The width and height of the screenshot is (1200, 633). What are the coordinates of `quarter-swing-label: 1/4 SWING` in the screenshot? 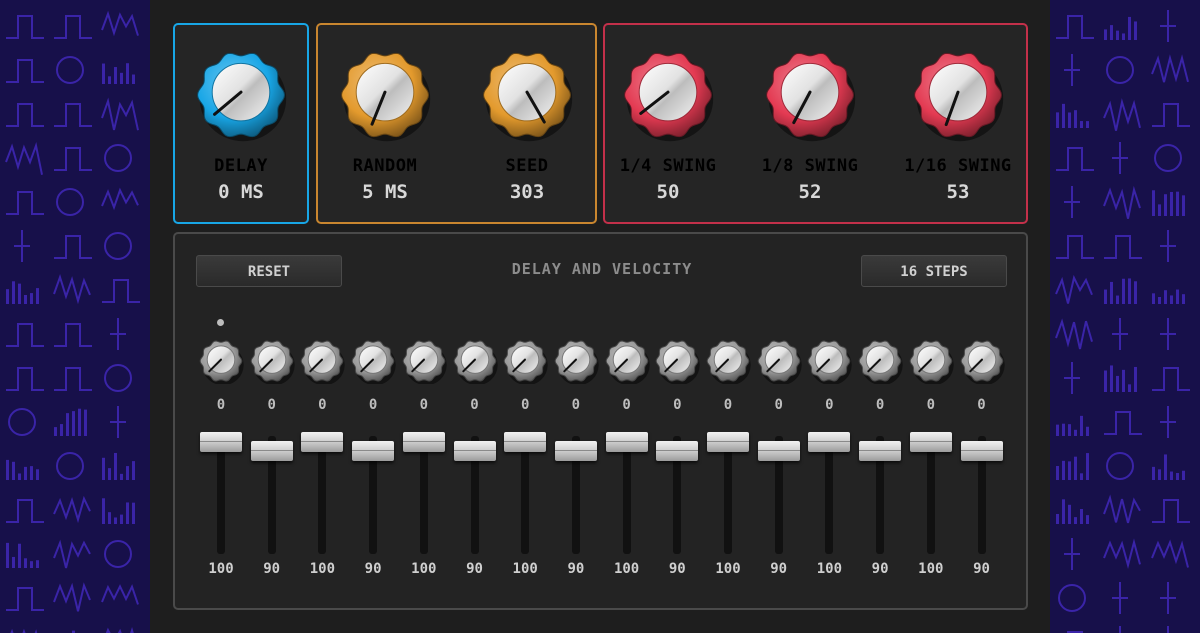 It's located at (668, 166).